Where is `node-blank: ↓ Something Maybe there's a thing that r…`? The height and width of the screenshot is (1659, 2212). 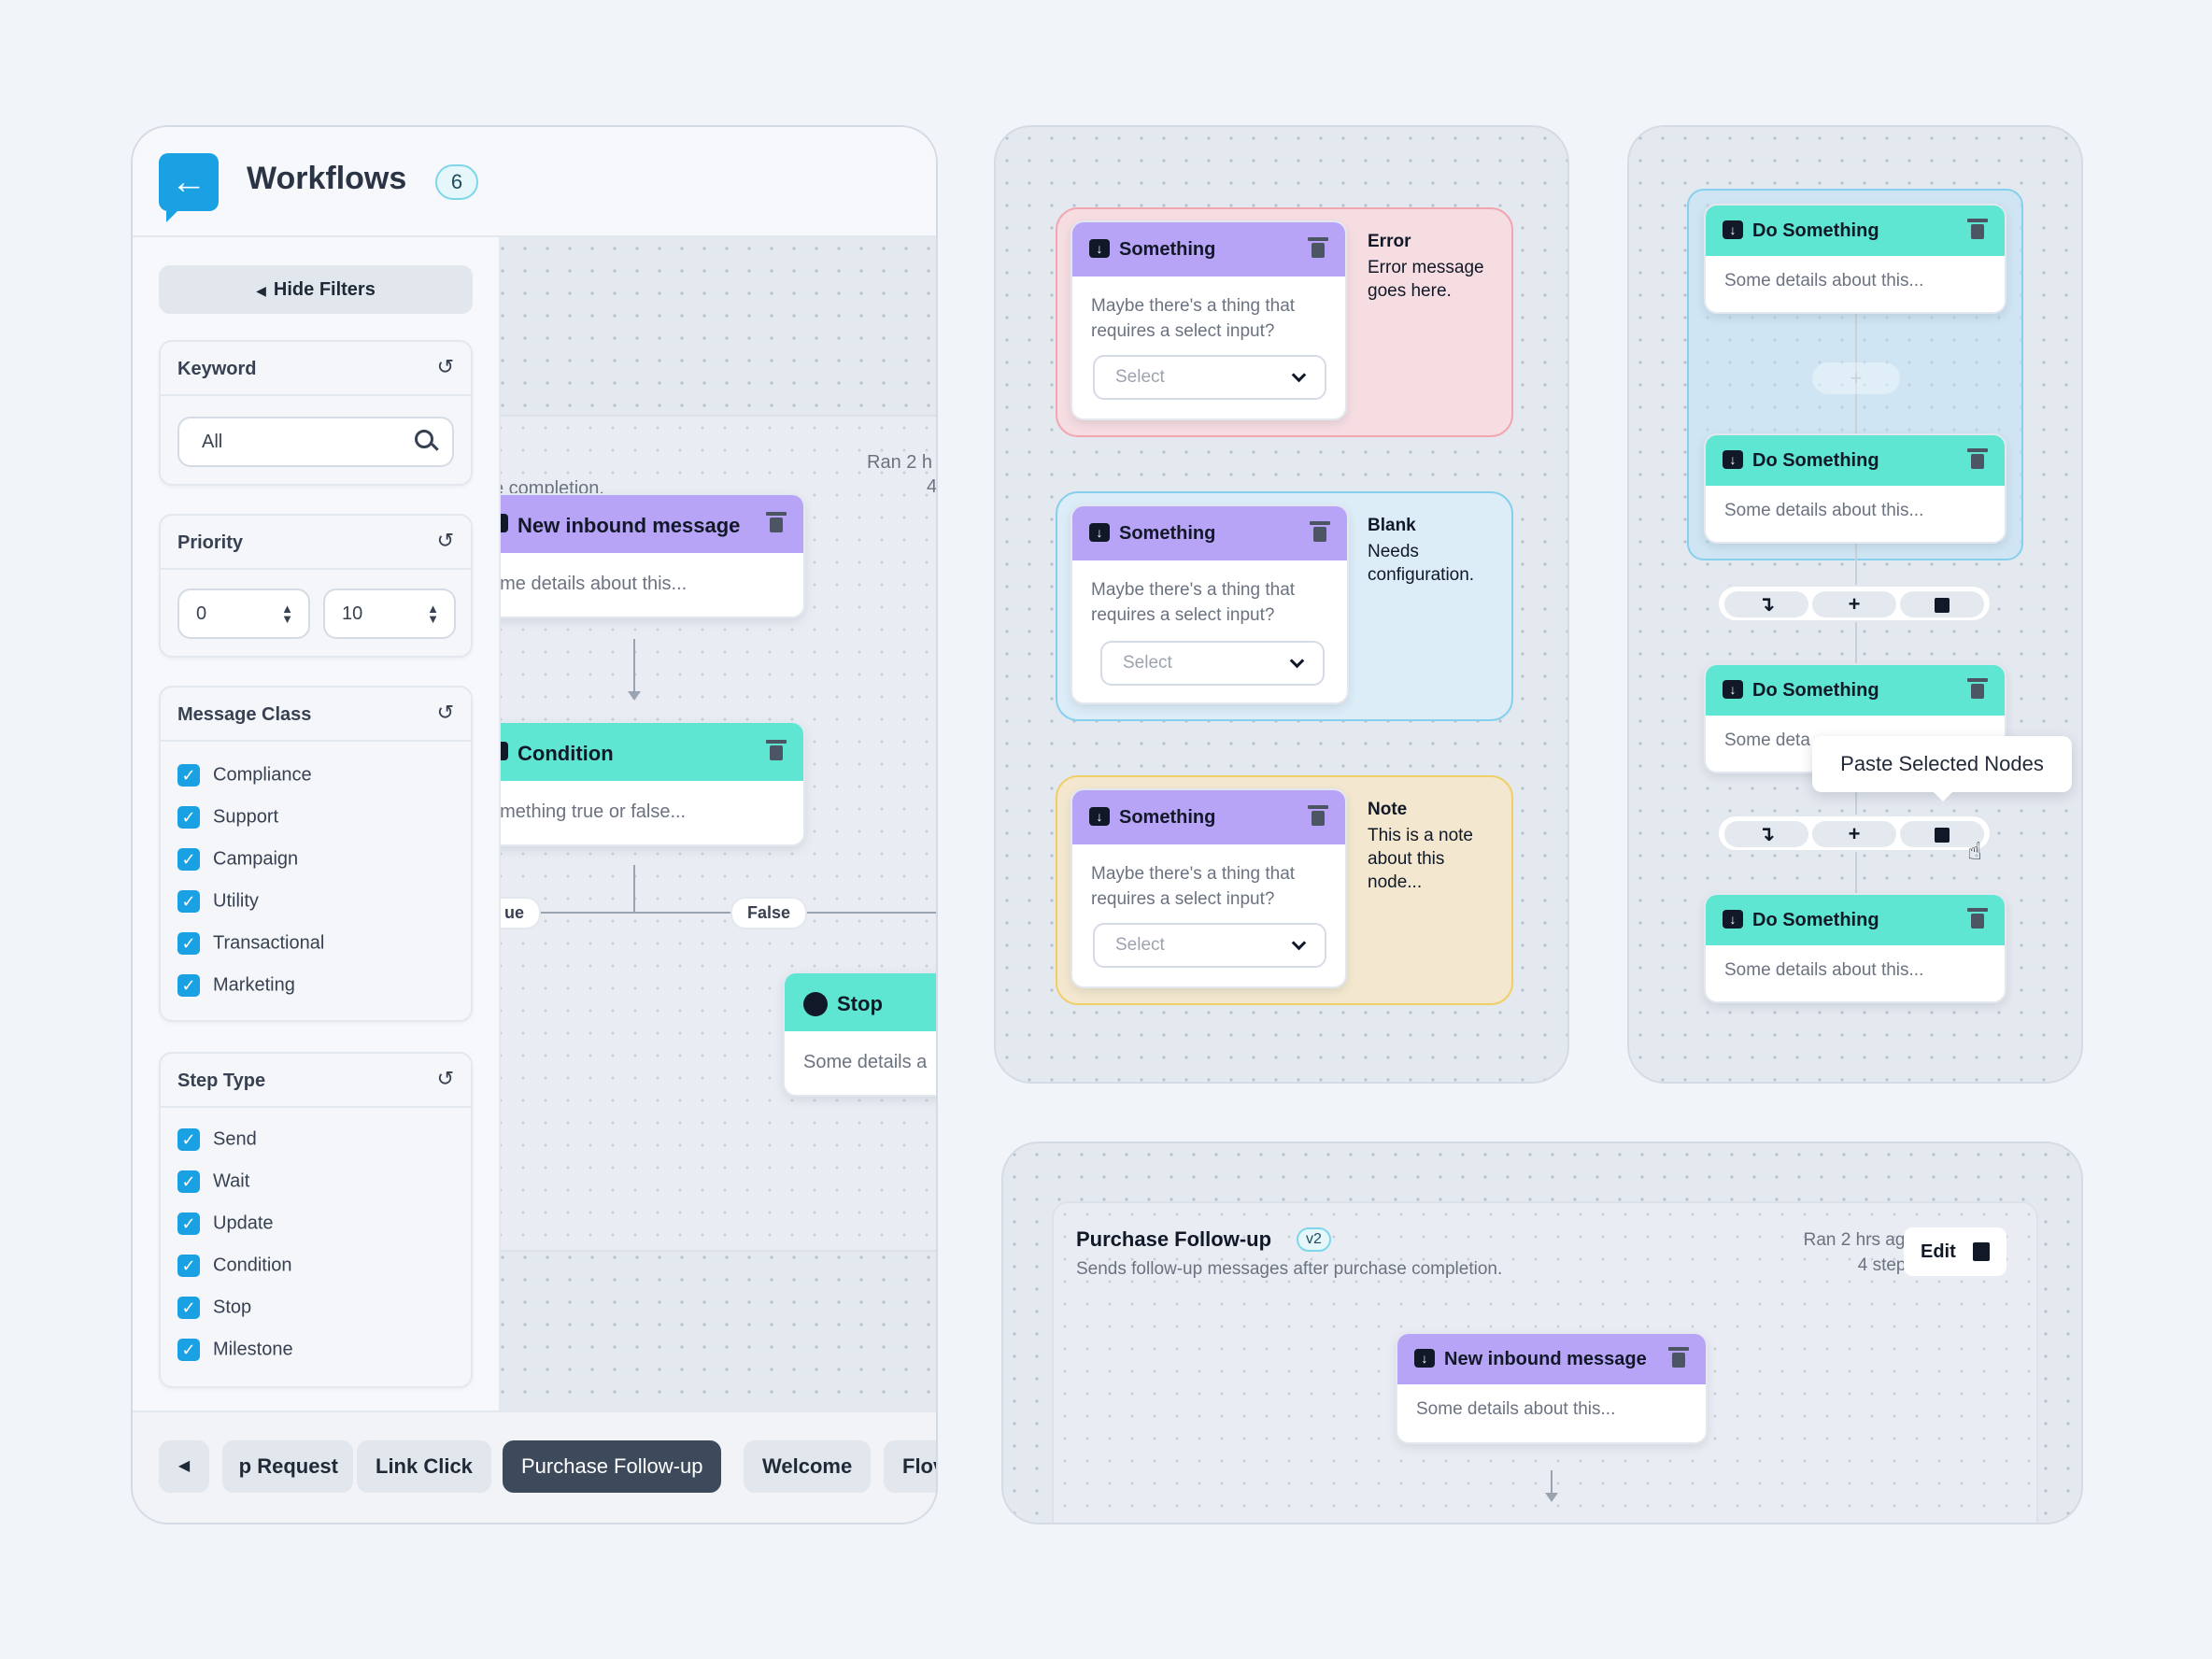
node-blank: ↓ Something Maybe there's a thing that r… is located at coordinates (1210, 604).